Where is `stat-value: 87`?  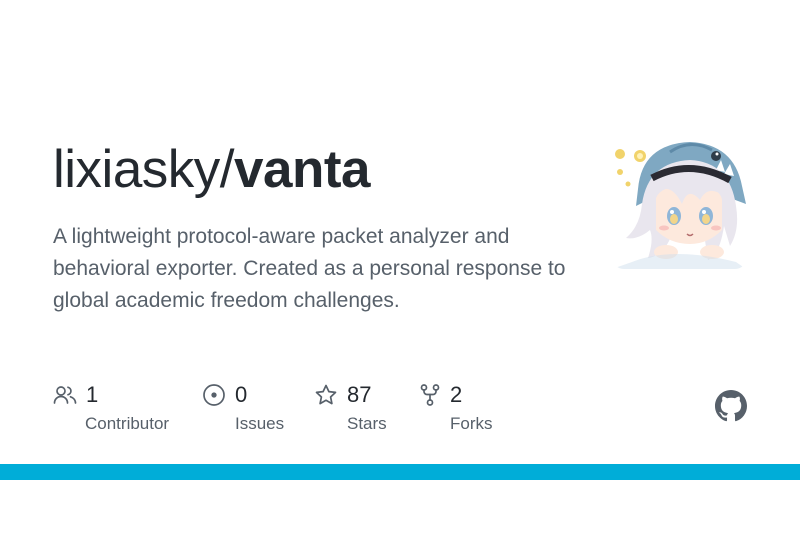
stat-value: 87 is located at coordinates (359, 394).